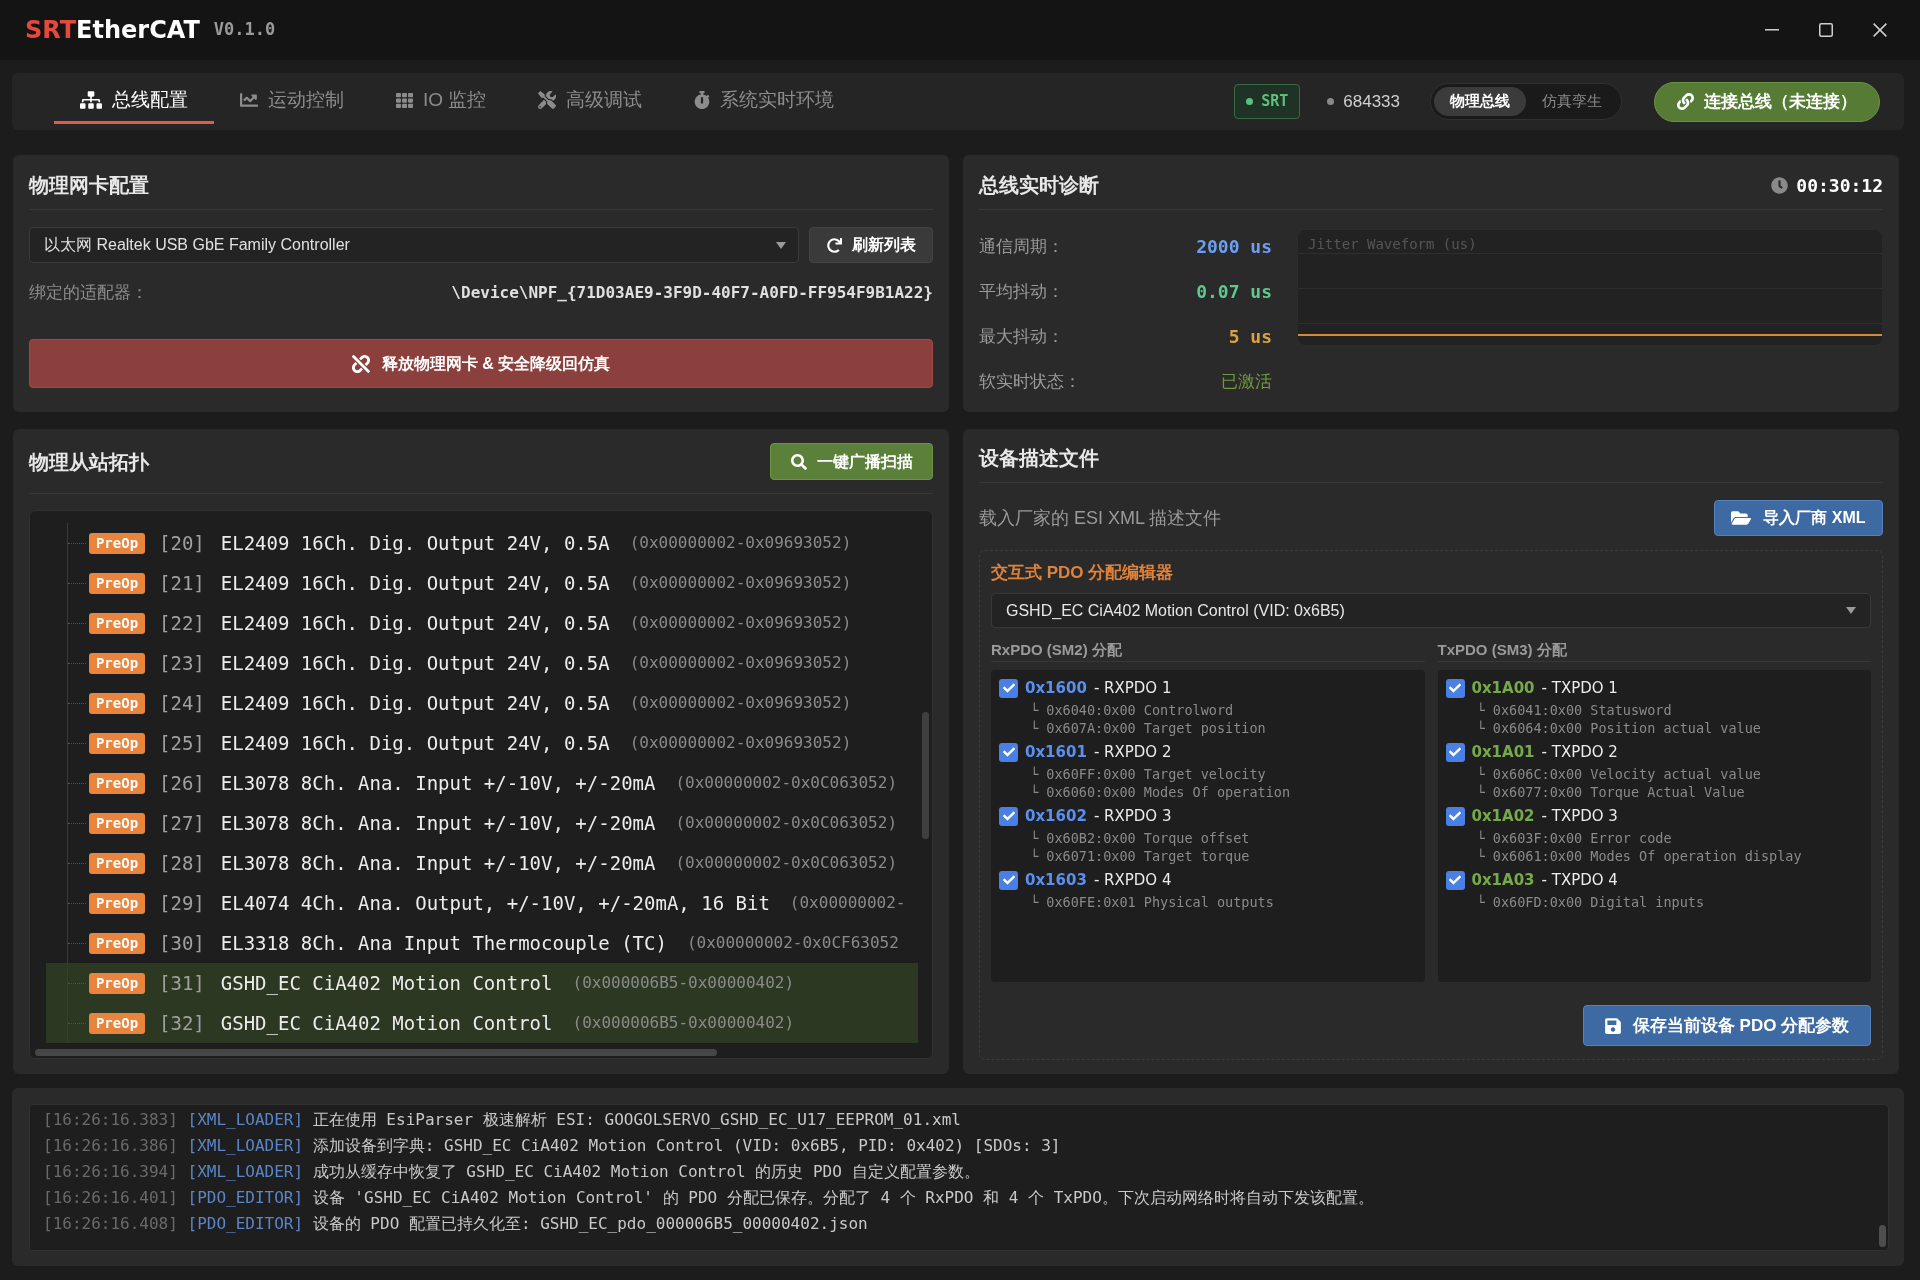  What do you see at coordinates (182, 743) in the screenshot?
I see `slave-index: [25]` at bounding box center [182, 743].